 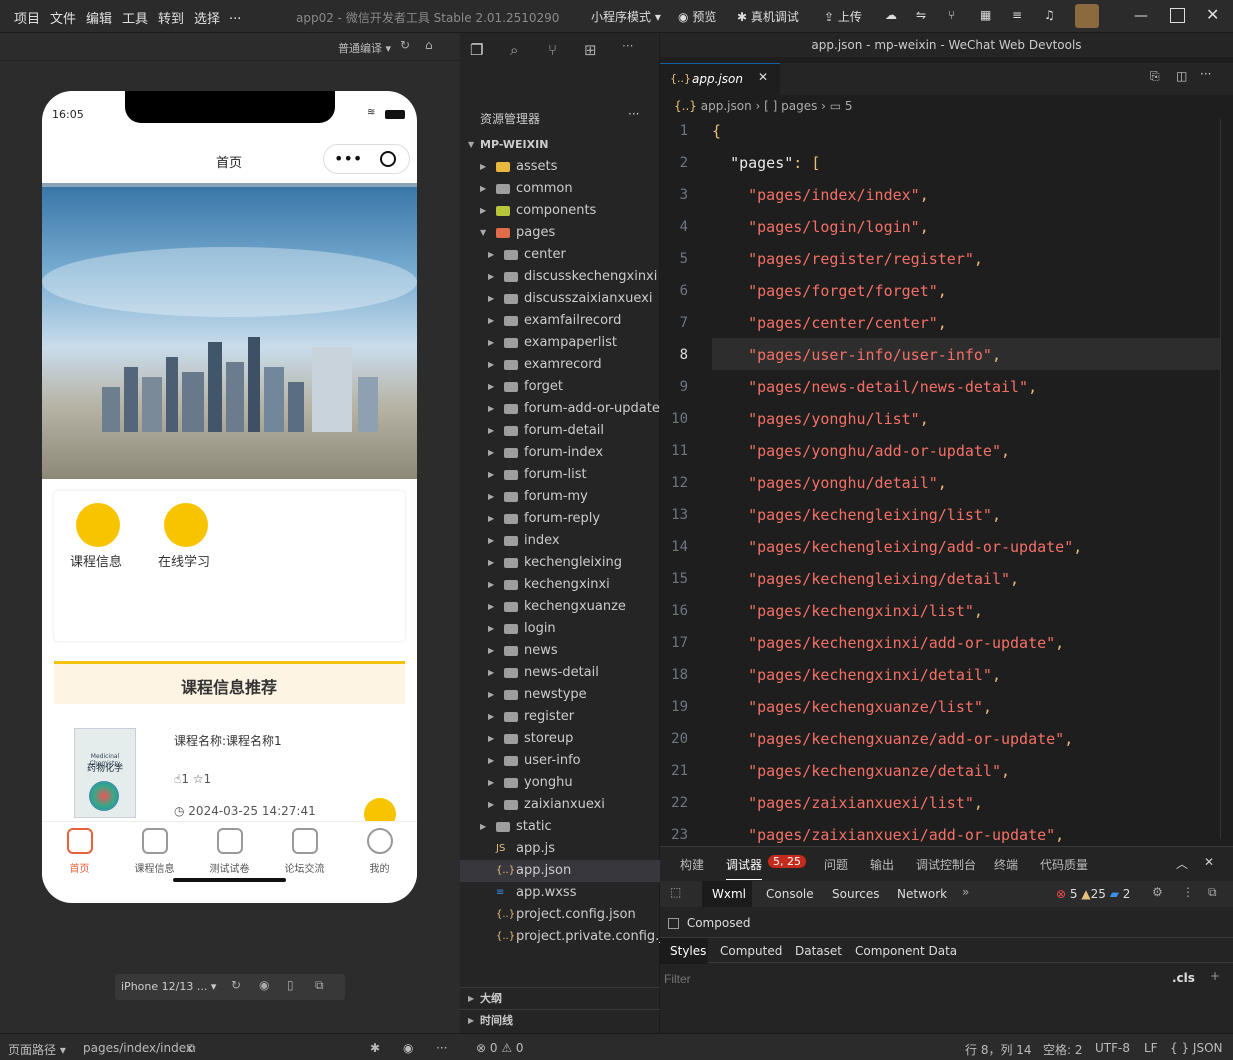 I want to click on tree-item: ▶ examrecord, so click(x=560, y=365).